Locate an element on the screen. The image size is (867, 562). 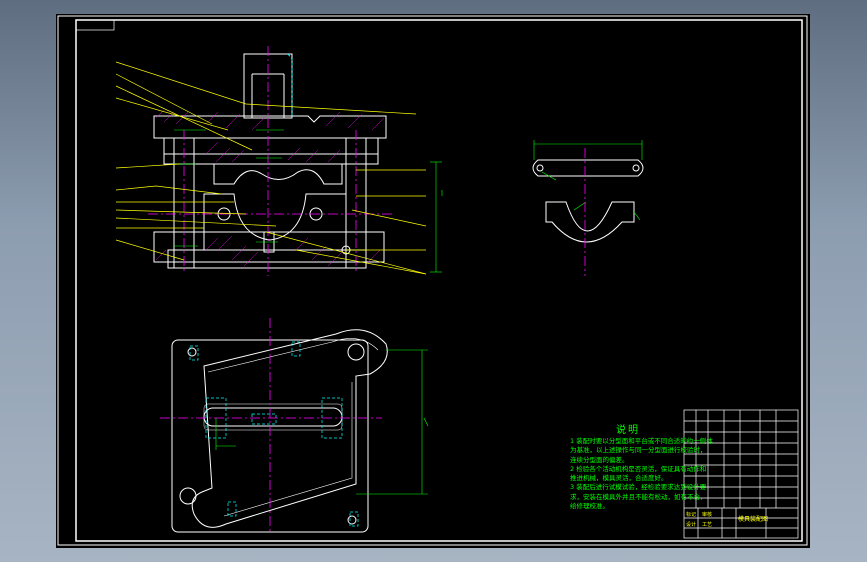
note-line: 为基准，以上述操作与同一分型面进行校验时， is located at coordinates (638, 450).